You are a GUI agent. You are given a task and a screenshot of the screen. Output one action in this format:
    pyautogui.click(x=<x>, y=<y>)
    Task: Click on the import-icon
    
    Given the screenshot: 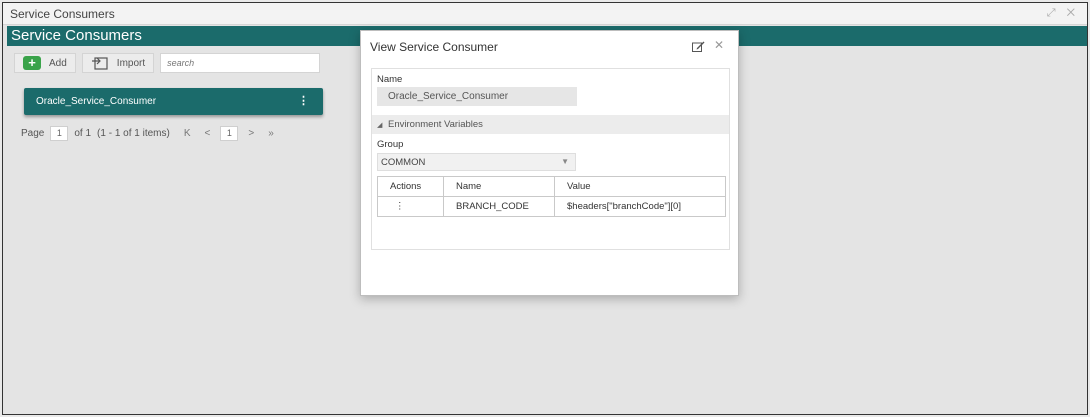 What is the action you would take?
    pyautogui.click(x=100, y=63)
    